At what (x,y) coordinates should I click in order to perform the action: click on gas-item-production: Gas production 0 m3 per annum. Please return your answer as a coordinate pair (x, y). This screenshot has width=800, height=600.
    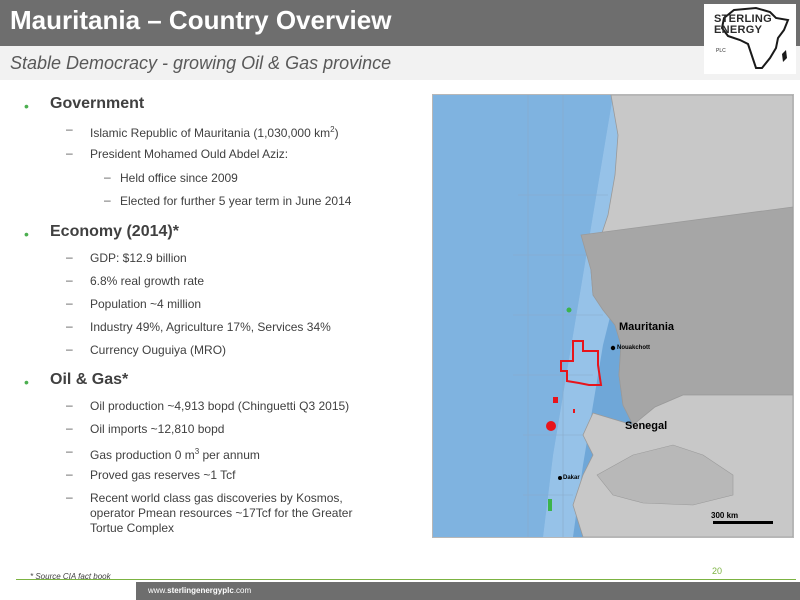
    Looking at the image, I should click on (175, 453).